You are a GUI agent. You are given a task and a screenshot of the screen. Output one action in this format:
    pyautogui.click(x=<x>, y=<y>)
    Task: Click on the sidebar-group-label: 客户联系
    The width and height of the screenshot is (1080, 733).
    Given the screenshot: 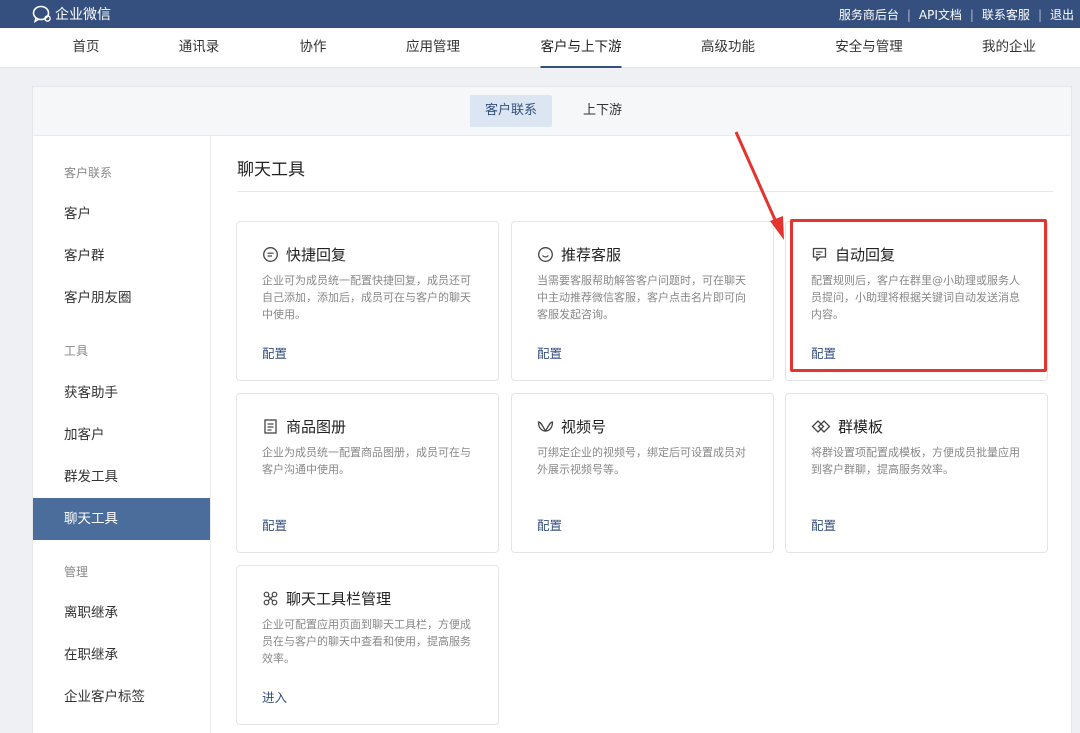 What is the action you would take?
    pyautogui.click(x=88, y=173)
    